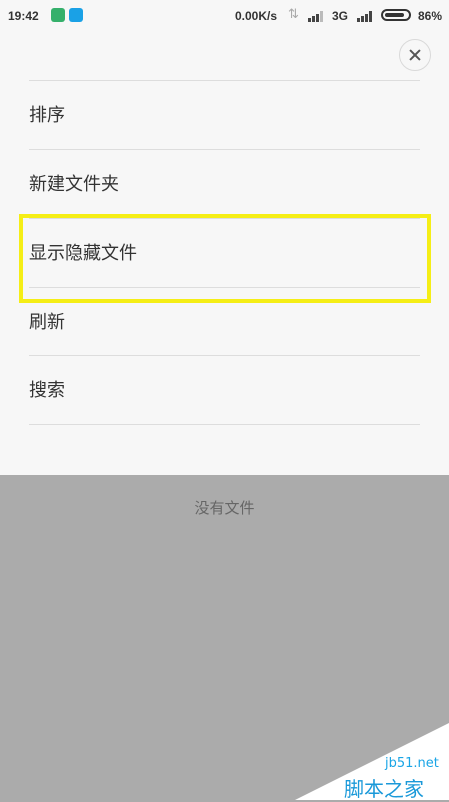 The width and height of the screenshot is (449, 802). I want to click on close-icon, so click(415, 55).